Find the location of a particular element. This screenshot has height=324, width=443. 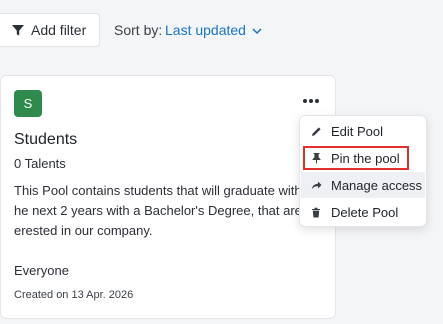

filter-icon is located at coordinates (18, 30).